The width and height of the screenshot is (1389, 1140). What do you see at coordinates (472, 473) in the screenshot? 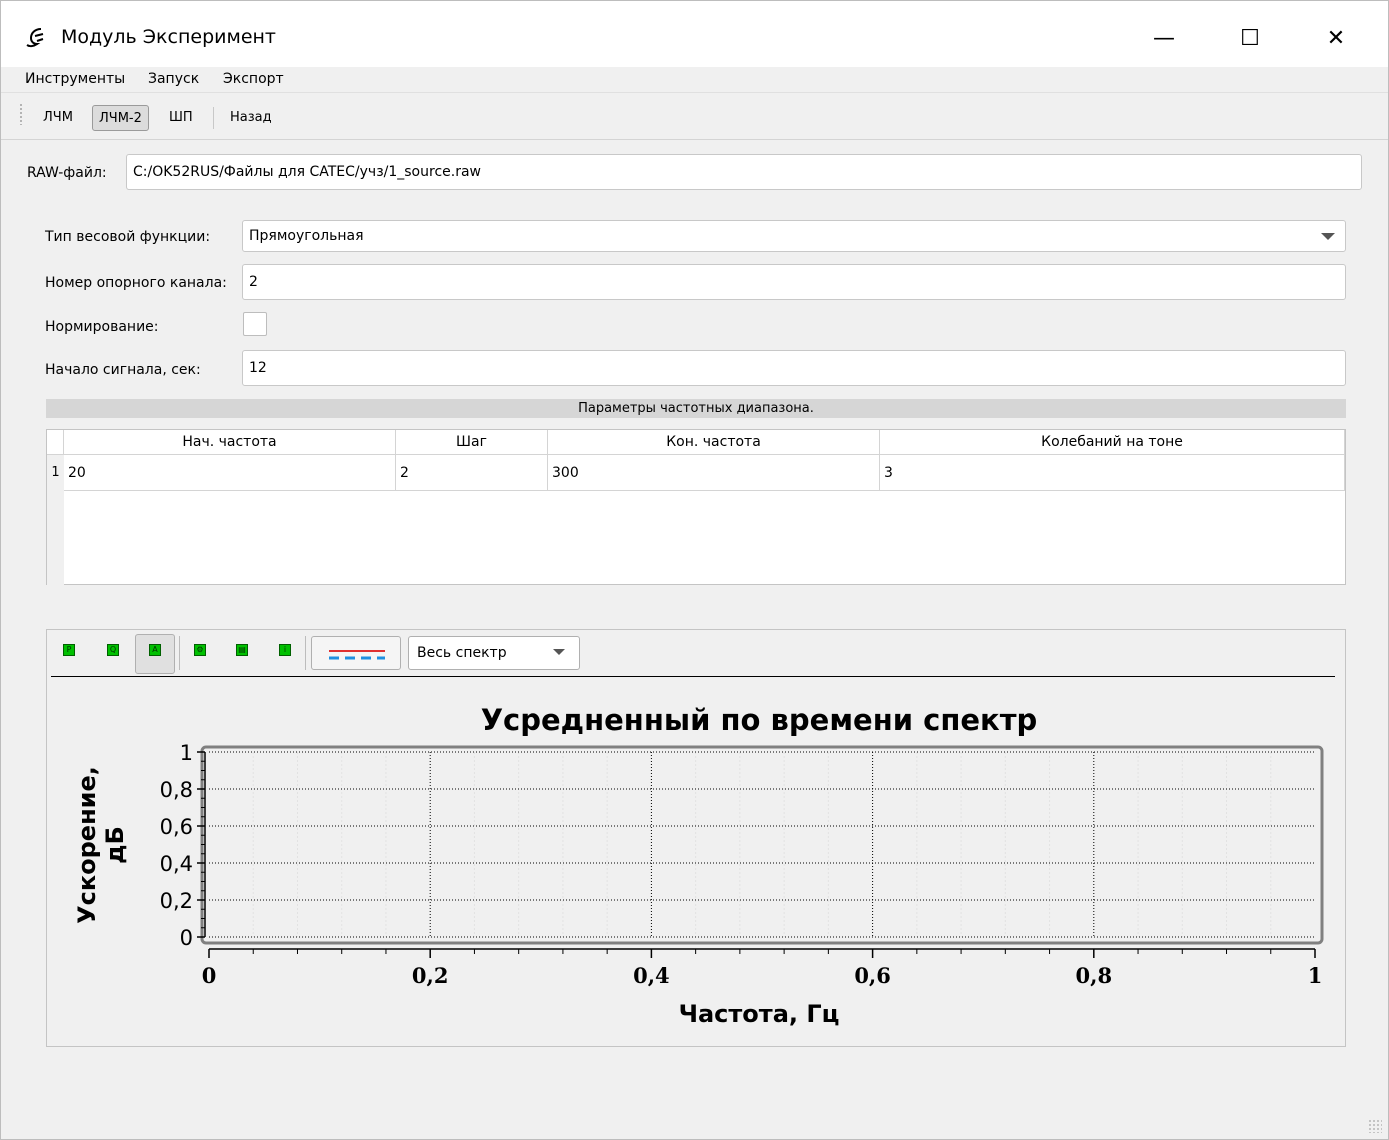
I see `cell-step: 2` at bounding box center [472, 473].